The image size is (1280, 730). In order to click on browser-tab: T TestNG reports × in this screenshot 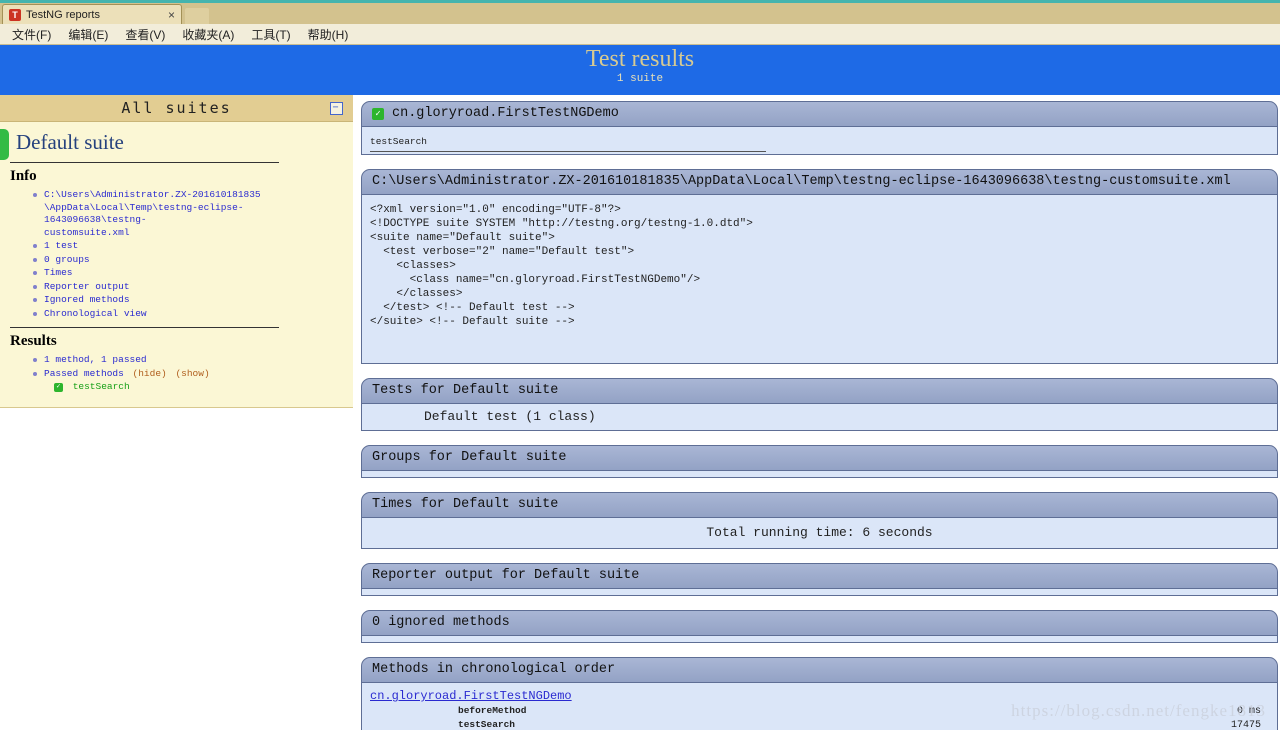, I will do `click(92, 14)`.